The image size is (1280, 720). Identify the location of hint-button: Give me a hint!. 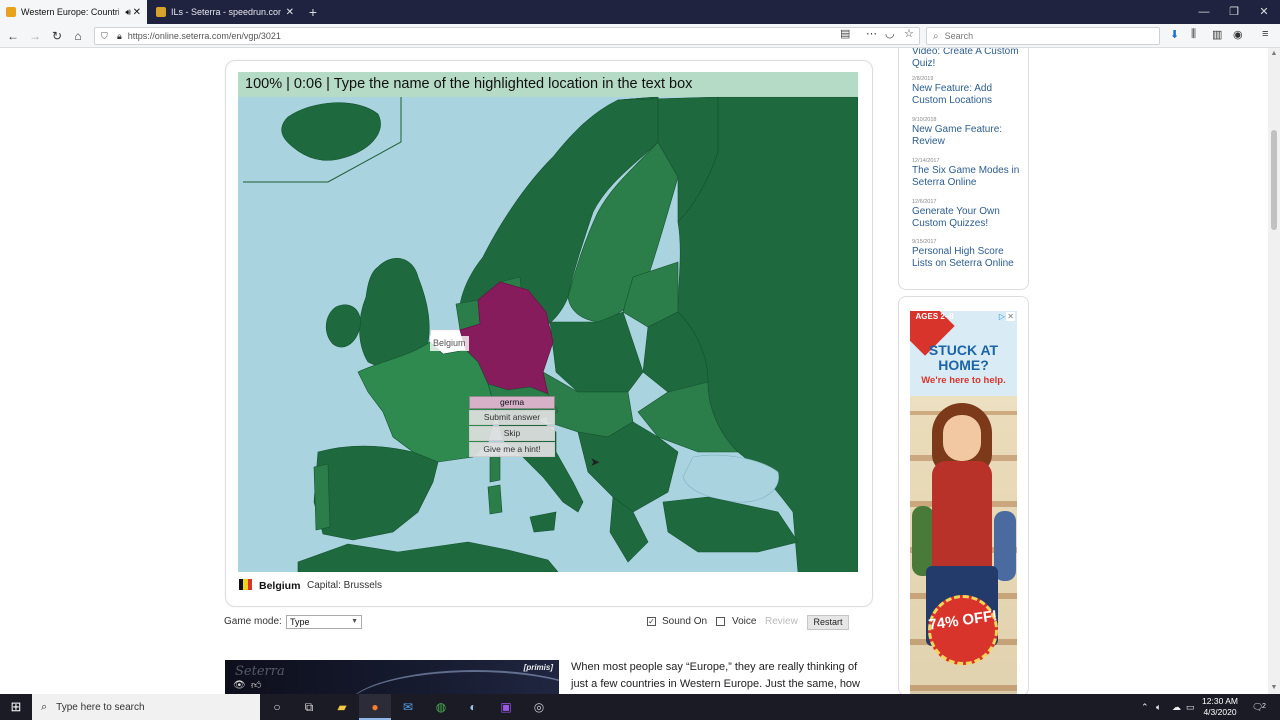
(512, 449).